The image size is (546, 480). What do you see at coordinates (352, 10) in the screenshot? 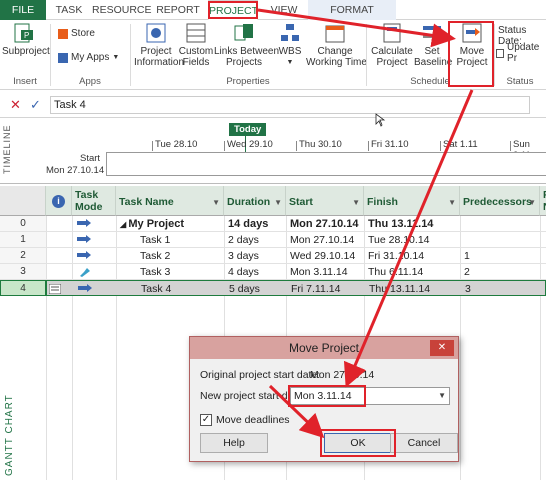
I see `tab-format: FORMAT` at bounding box center [352, 10].